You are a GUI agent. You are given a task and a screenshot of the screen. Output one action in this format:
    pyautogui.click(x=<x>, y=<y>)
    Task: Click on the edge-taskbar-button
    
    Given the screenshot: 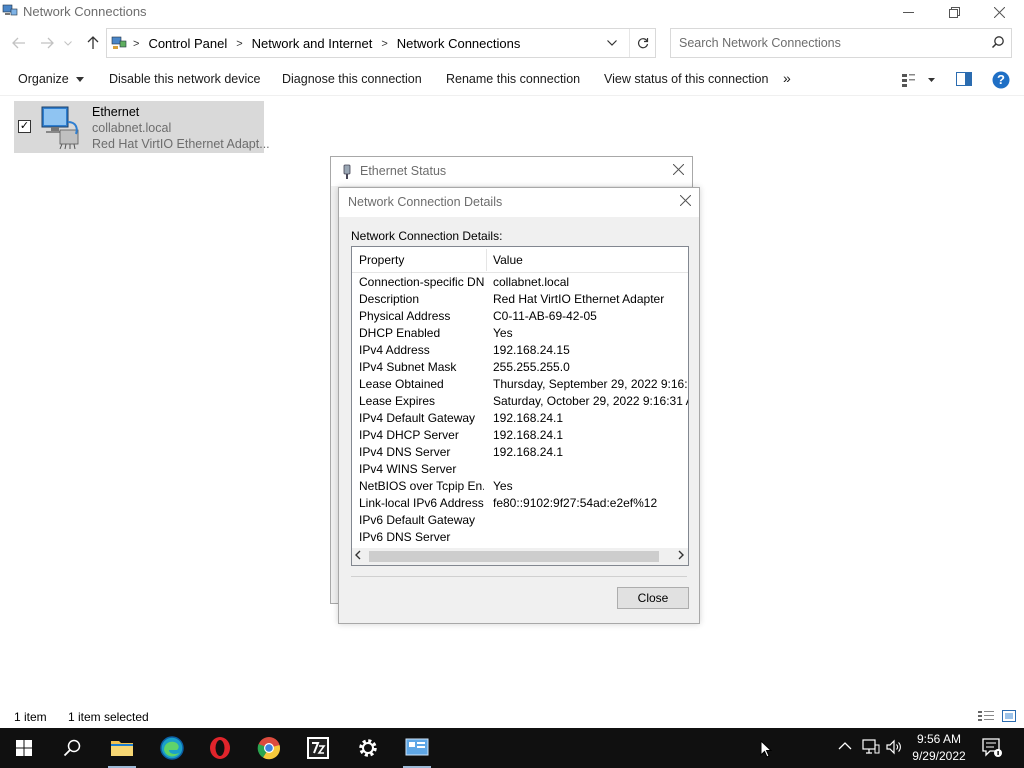 What is the action you would take?
    pyautogui.click(x=172, y=748)
    